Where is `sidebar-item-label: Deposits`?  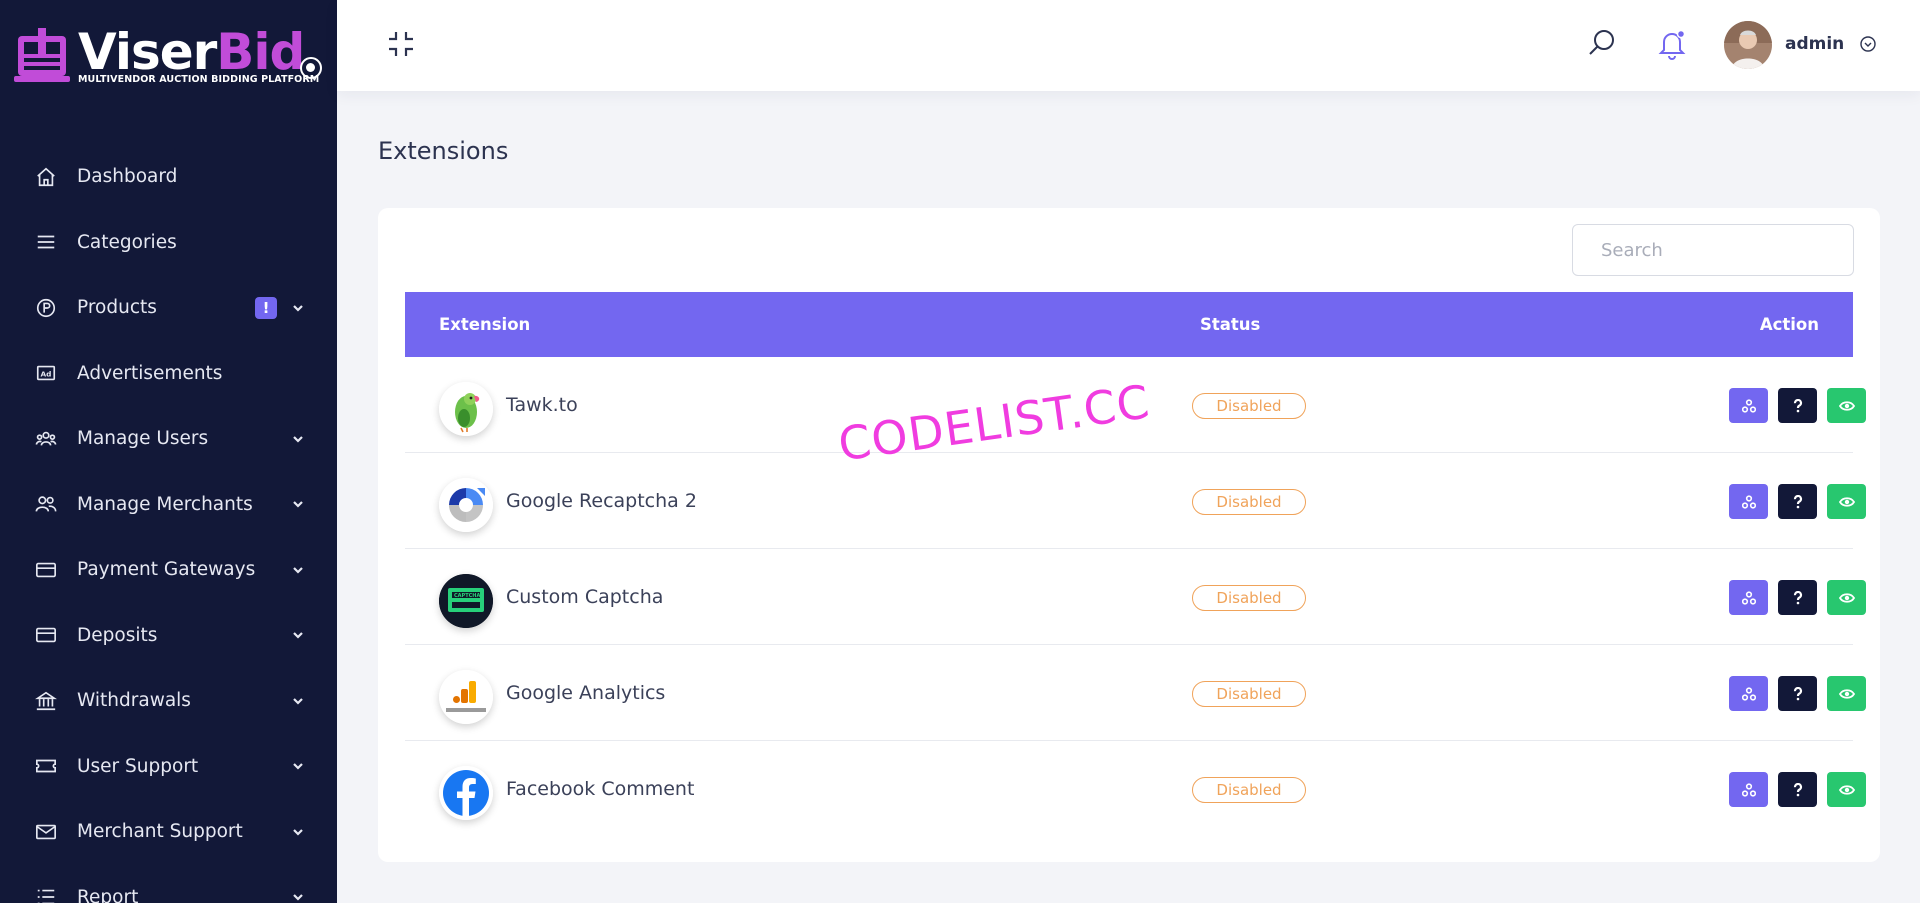 sidebar-item-label: Deposits is located at coordinates (117, 635).